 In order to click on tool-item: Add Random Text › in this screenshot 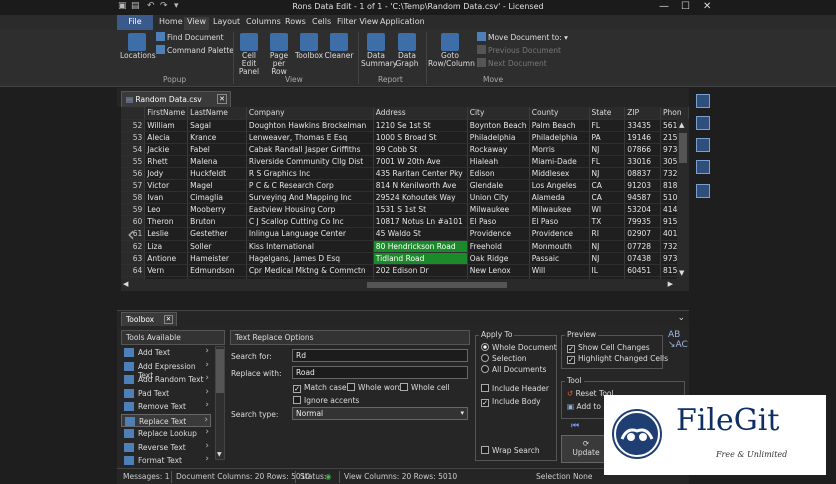, I will do `click(166, 379)`.